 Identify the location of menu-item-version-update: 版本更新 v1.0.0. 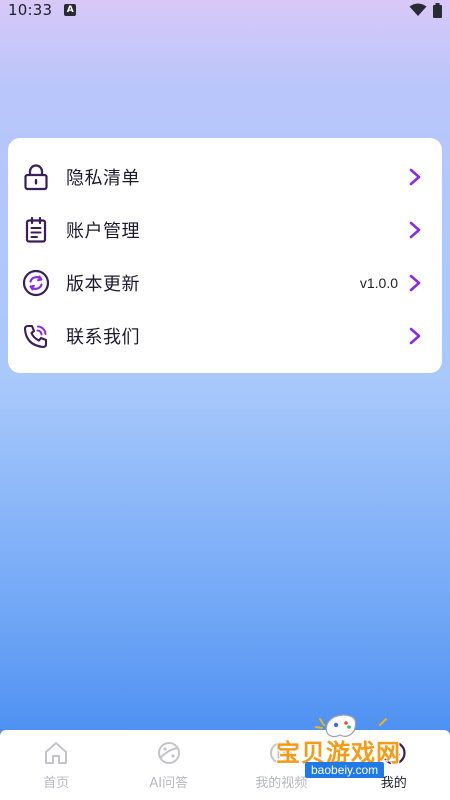
(225, 282).